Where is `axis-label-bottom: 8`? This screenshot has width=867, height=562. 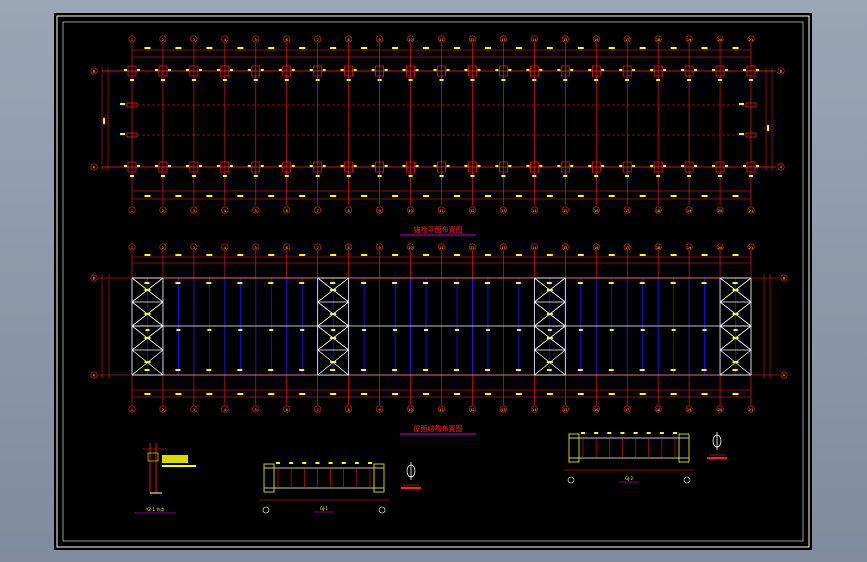 axis-label-bottom: 8 is located at coordinates (349, 410).